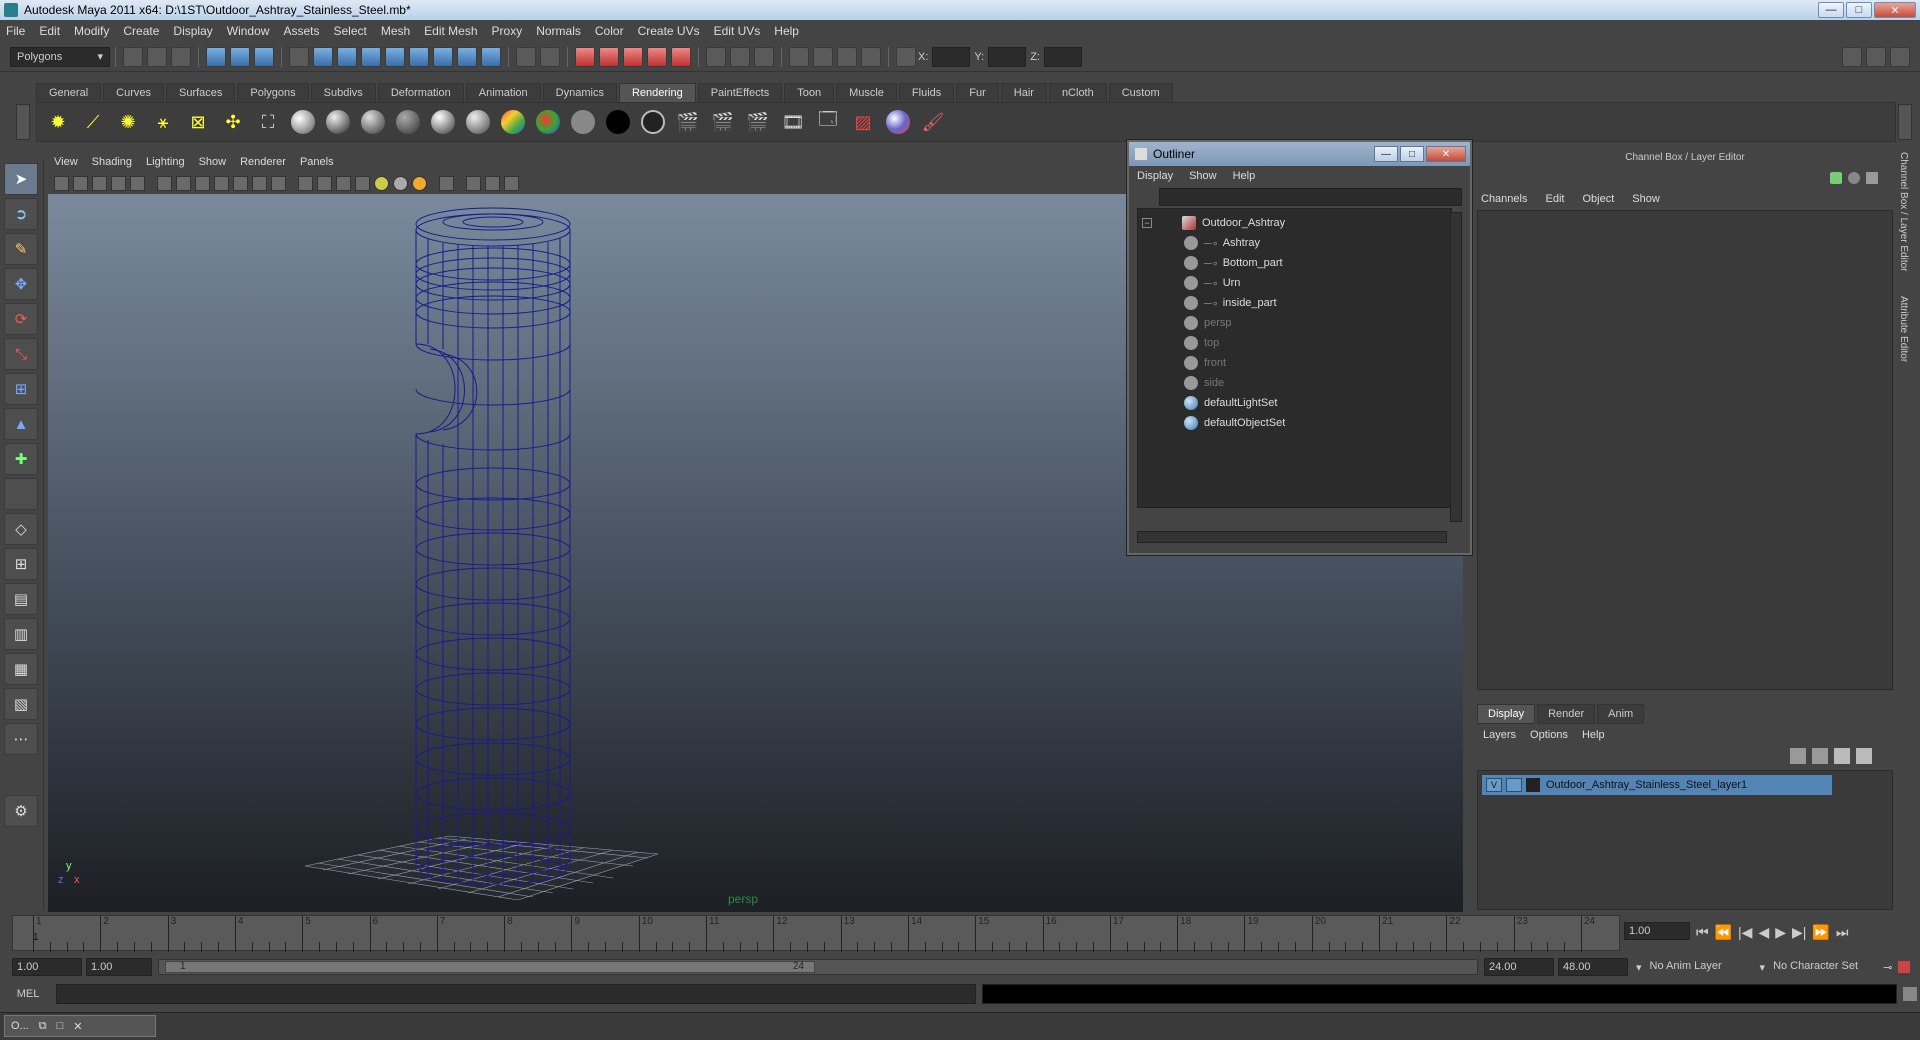 The height and width of the screenshot is (1040, 1920). I want to click on layer-row: V Outdoor_Ashtray_Stainless_Steel_layer1, so click(1657, 785).